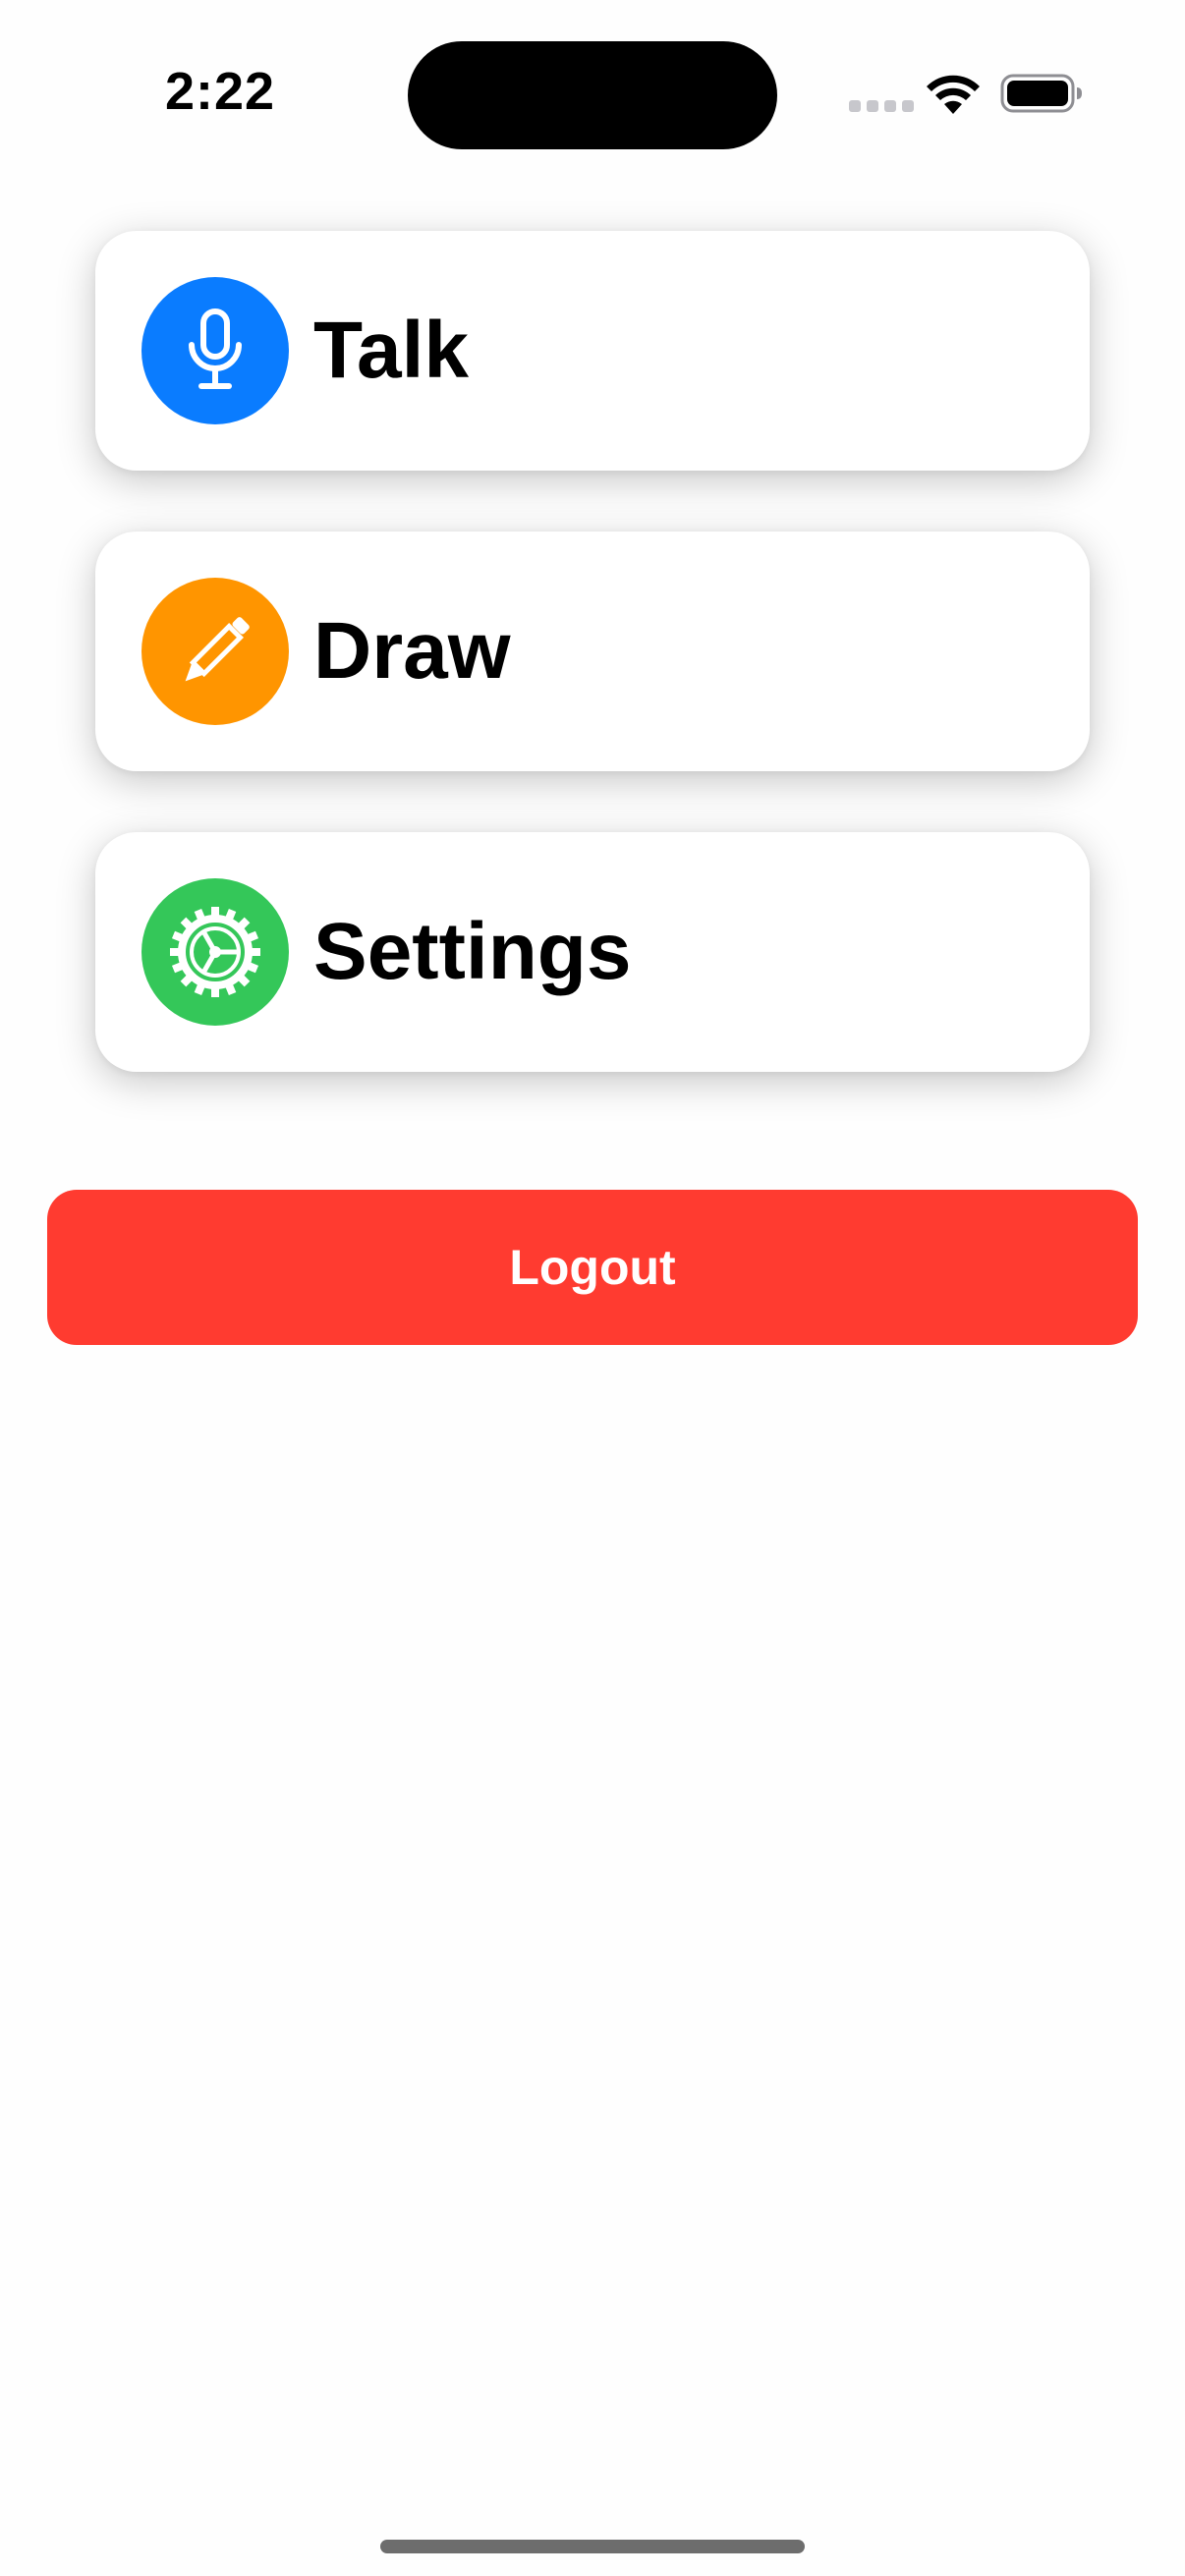 The image size is (1185, 2576). What do you see at coordinates (954, 94) in the screenshot?
I see `wifi-icon` at bounding box center [954, 94].